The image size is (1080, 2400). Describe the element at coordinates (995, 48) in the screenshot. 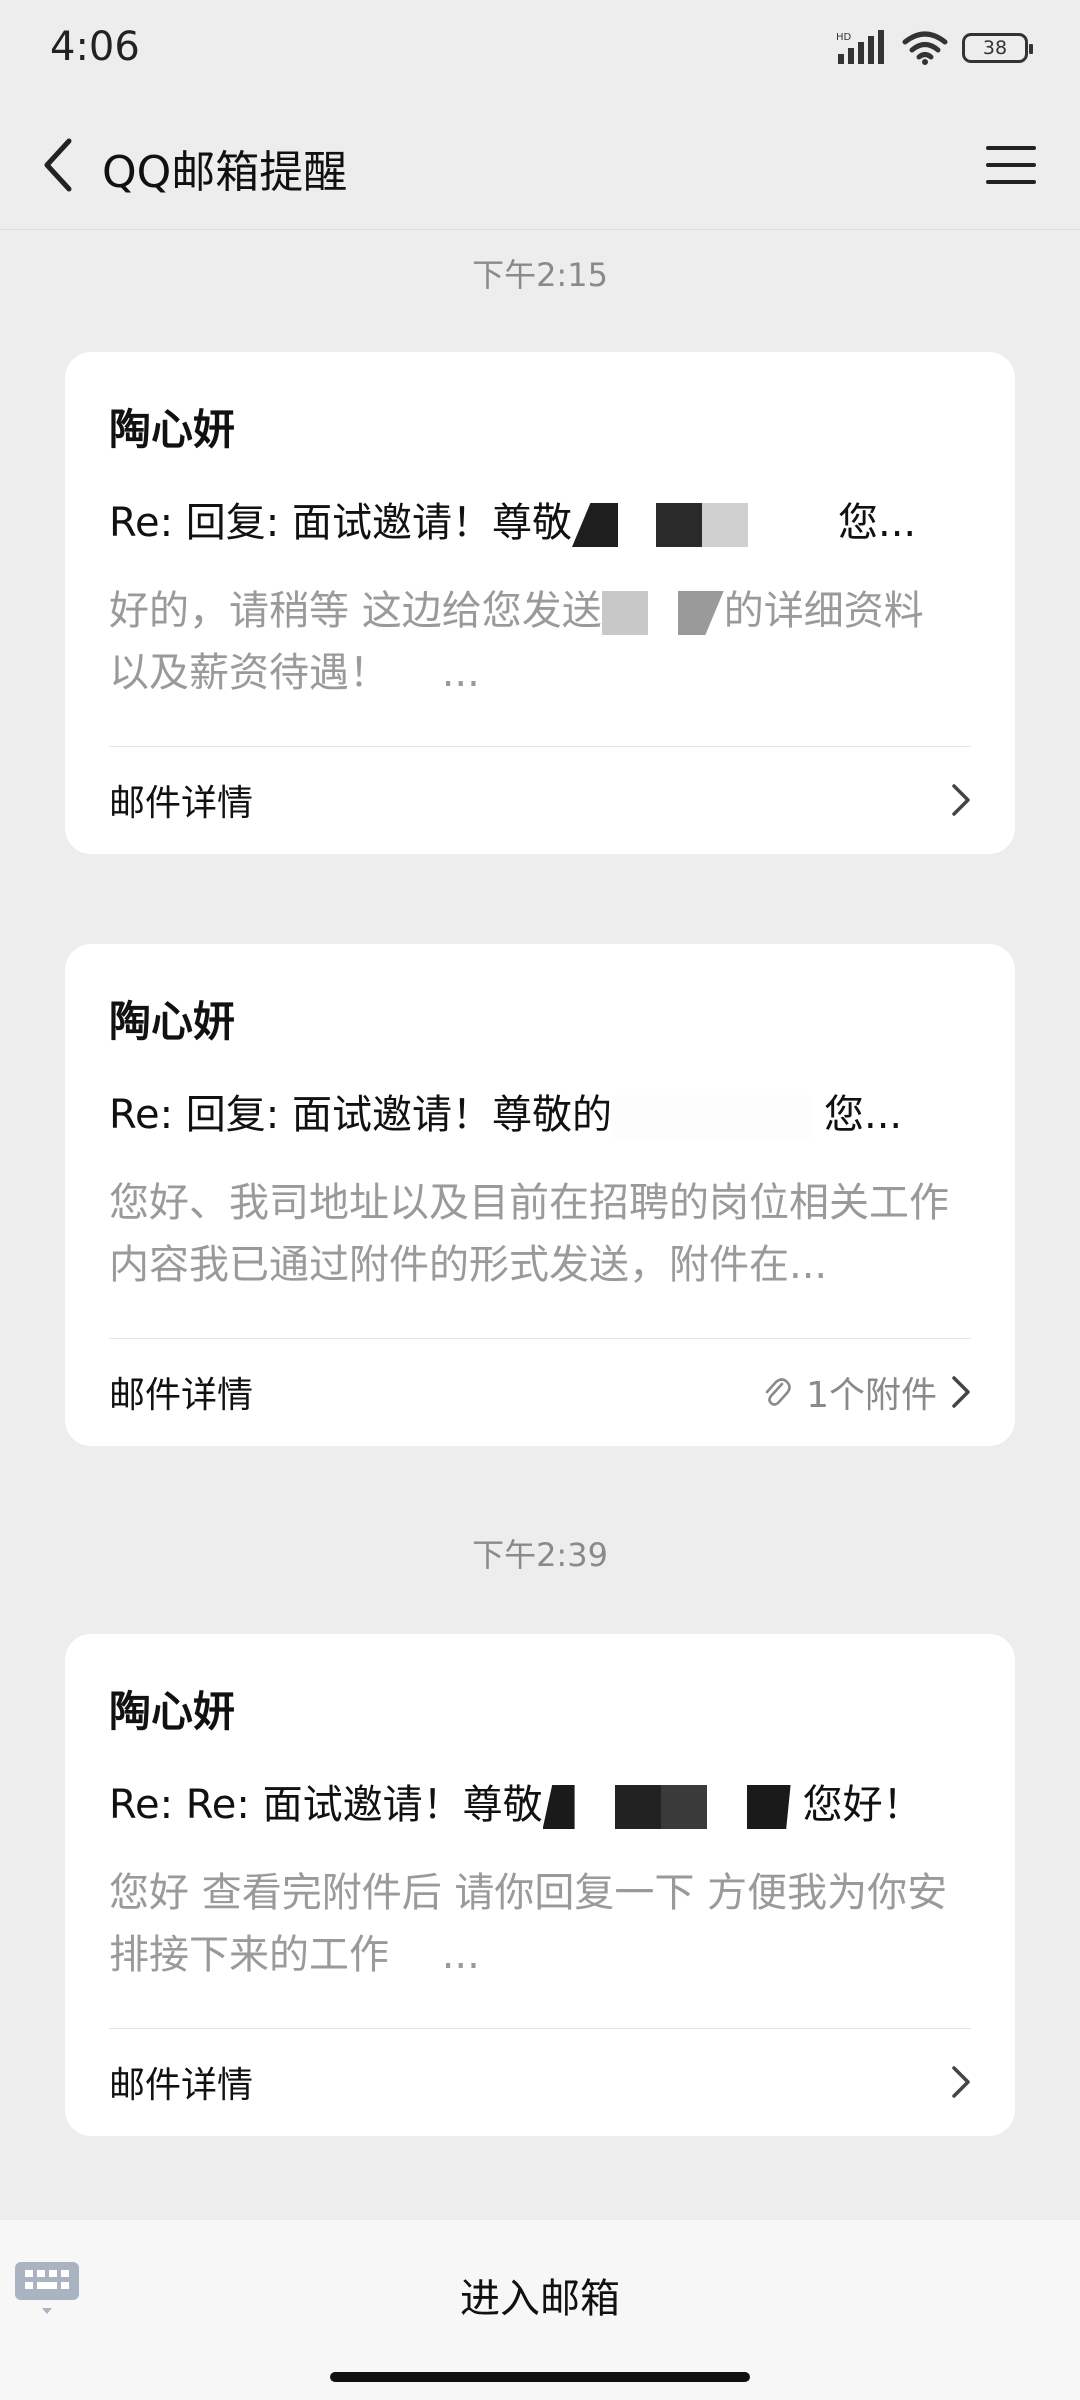

I see `battery-level: 38` at that location.